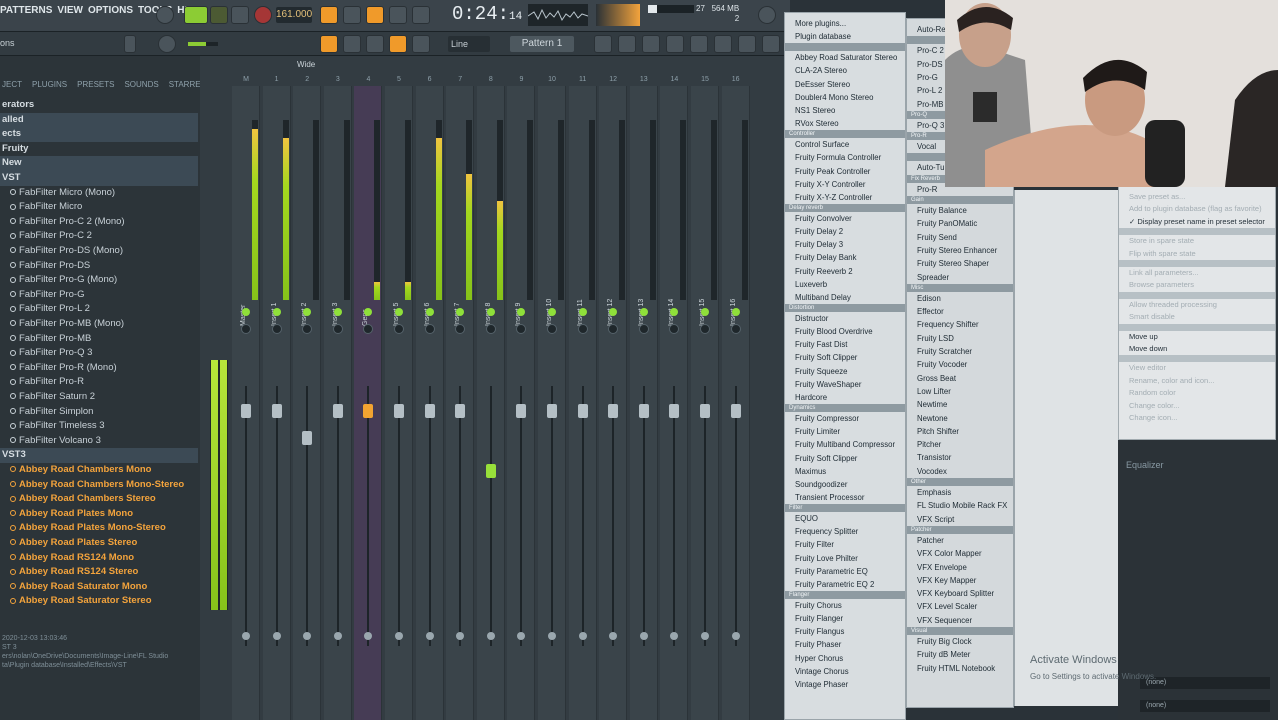 This screenshot has width=1278, height=720. I want to click on browser-plugin-item: Abbey Road Plates Mono, so click(99, 514).